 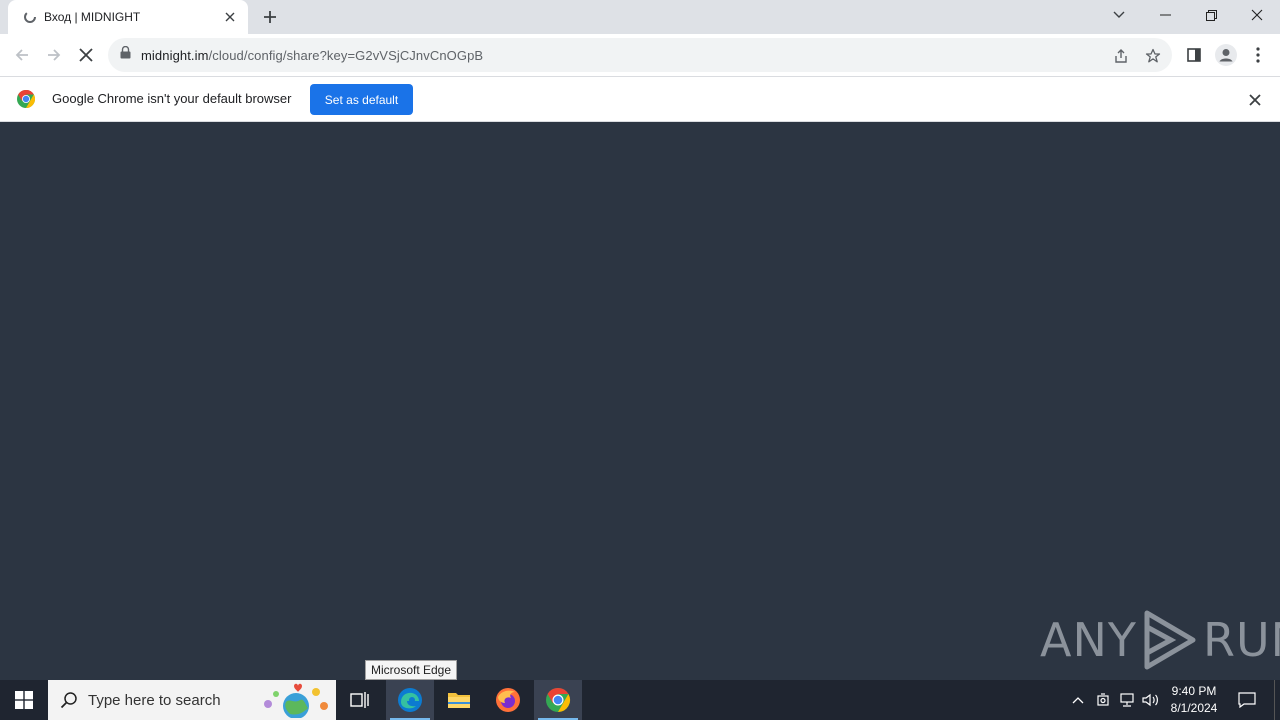 What do you see at coordinates (296, 700) in the screenshot?
I see `search-highlight-graphic` at bounding box center [296, 700].